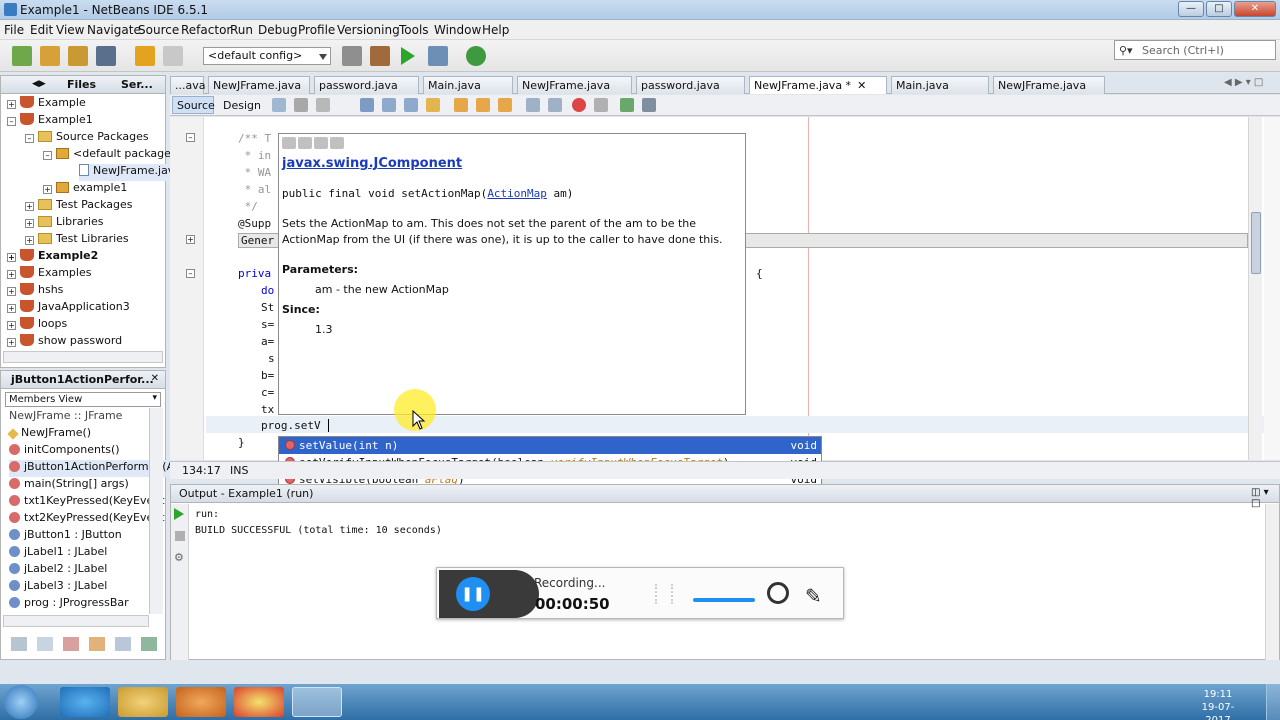  I want to click on menu-help: Help, so click(495, 30).